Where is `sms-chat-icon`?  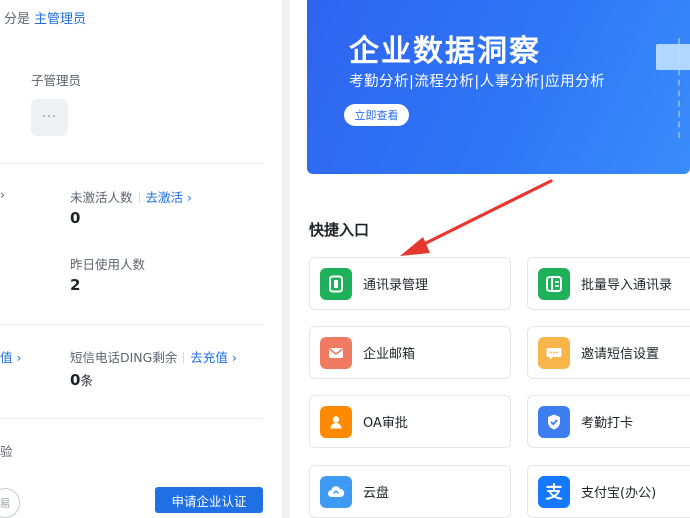
sms-chat-icon is located at coordinates (554, 352).